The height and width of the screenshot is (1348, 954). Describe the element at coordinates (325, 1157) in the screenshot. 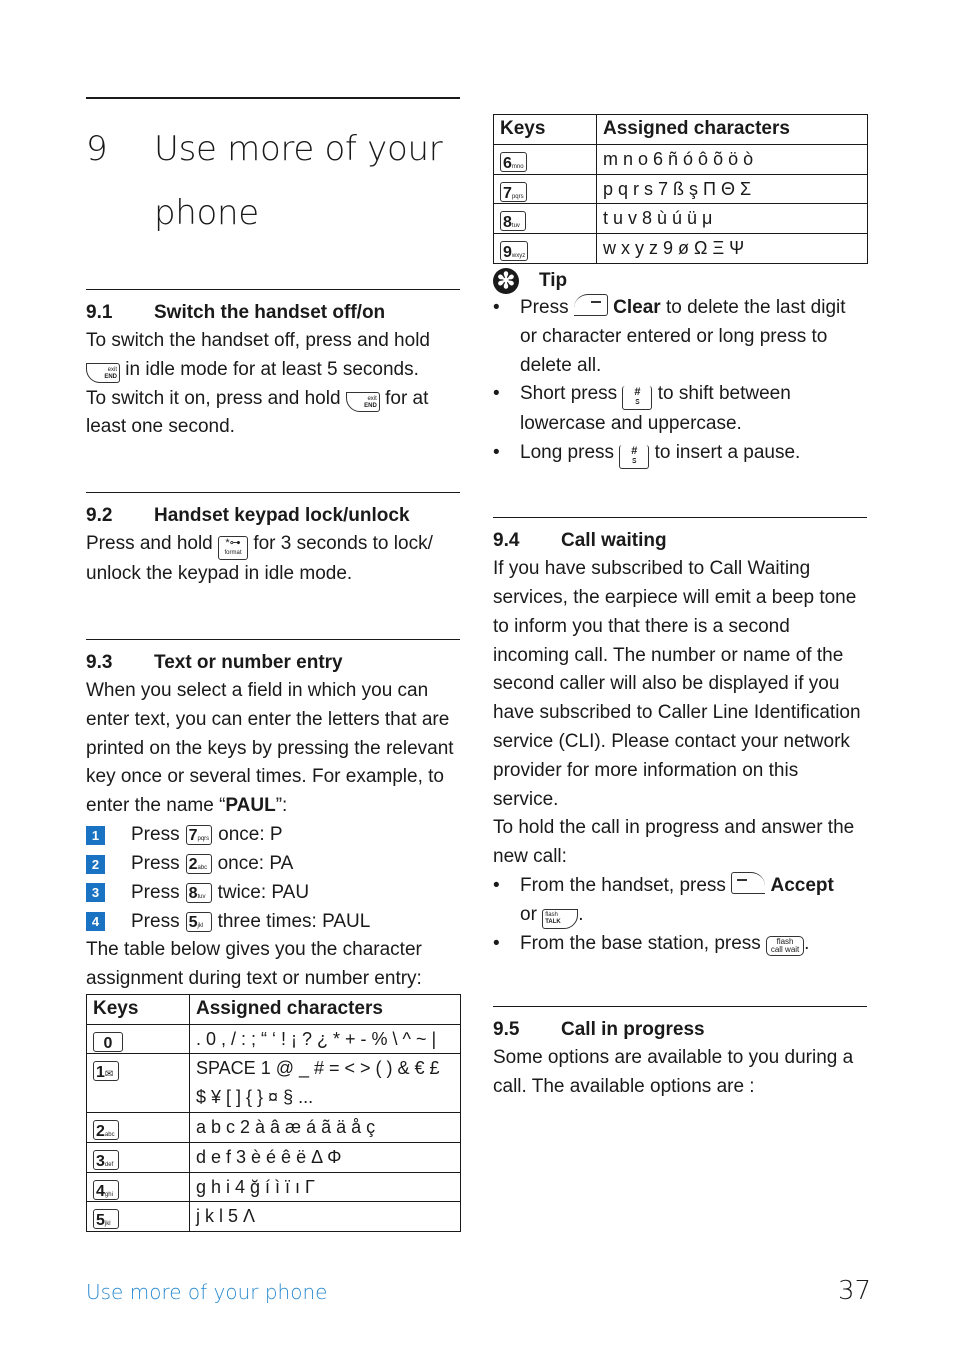

I see `chars-cell: d e f 3 è é ê ë Δ Φ` at that location.